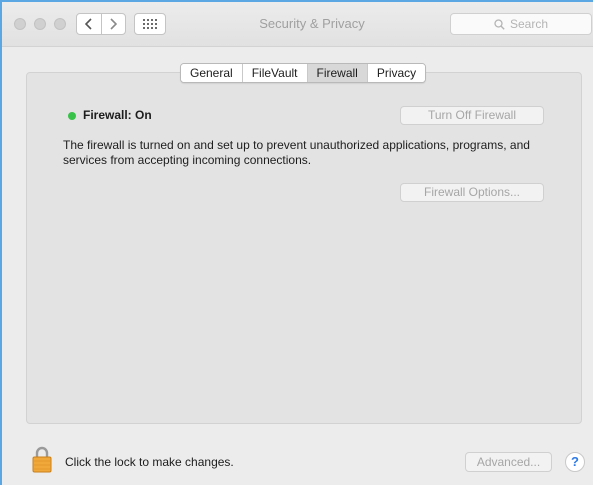 The height and width of the screenshot is (485, 593). Describe the element at coordinates (211, 73) in the screenshot. I see `tab-general: General` at that location.